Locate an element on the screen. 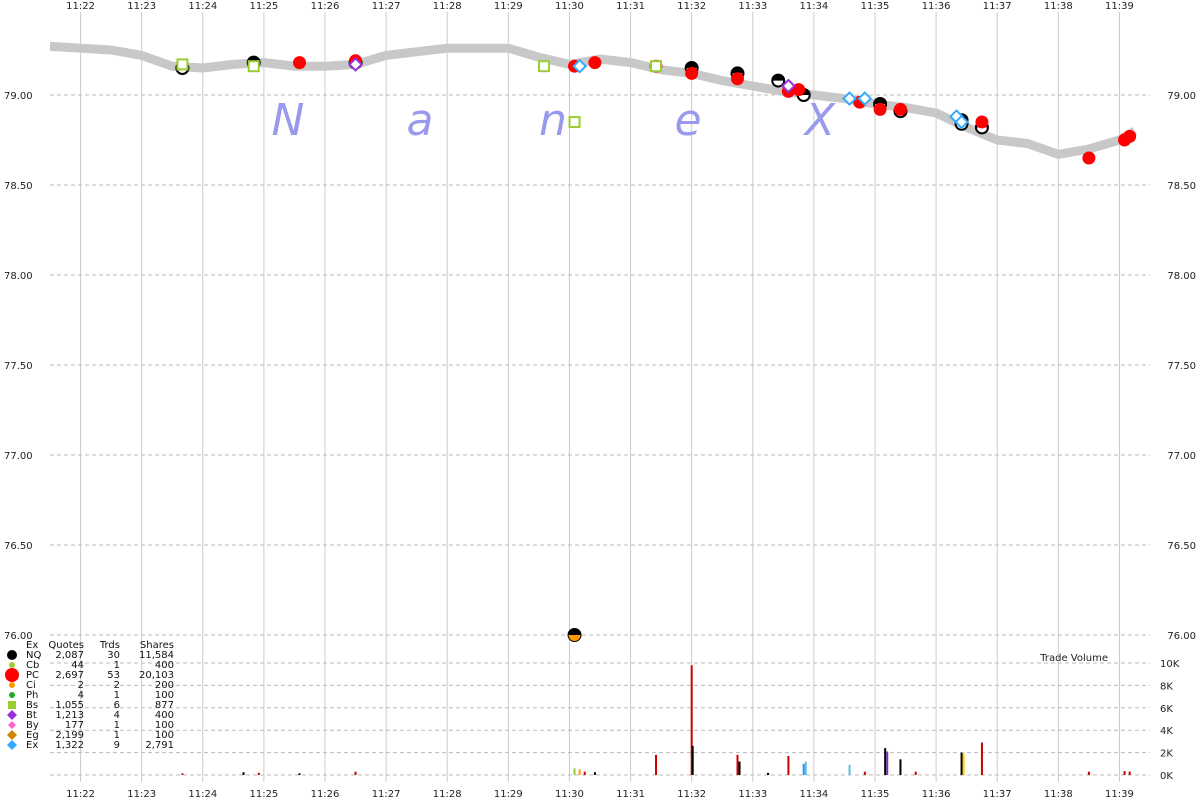 This screenshot has height=804, width=1200. x-tick-label-top: 11:36 is located at coordinates (936, 6).